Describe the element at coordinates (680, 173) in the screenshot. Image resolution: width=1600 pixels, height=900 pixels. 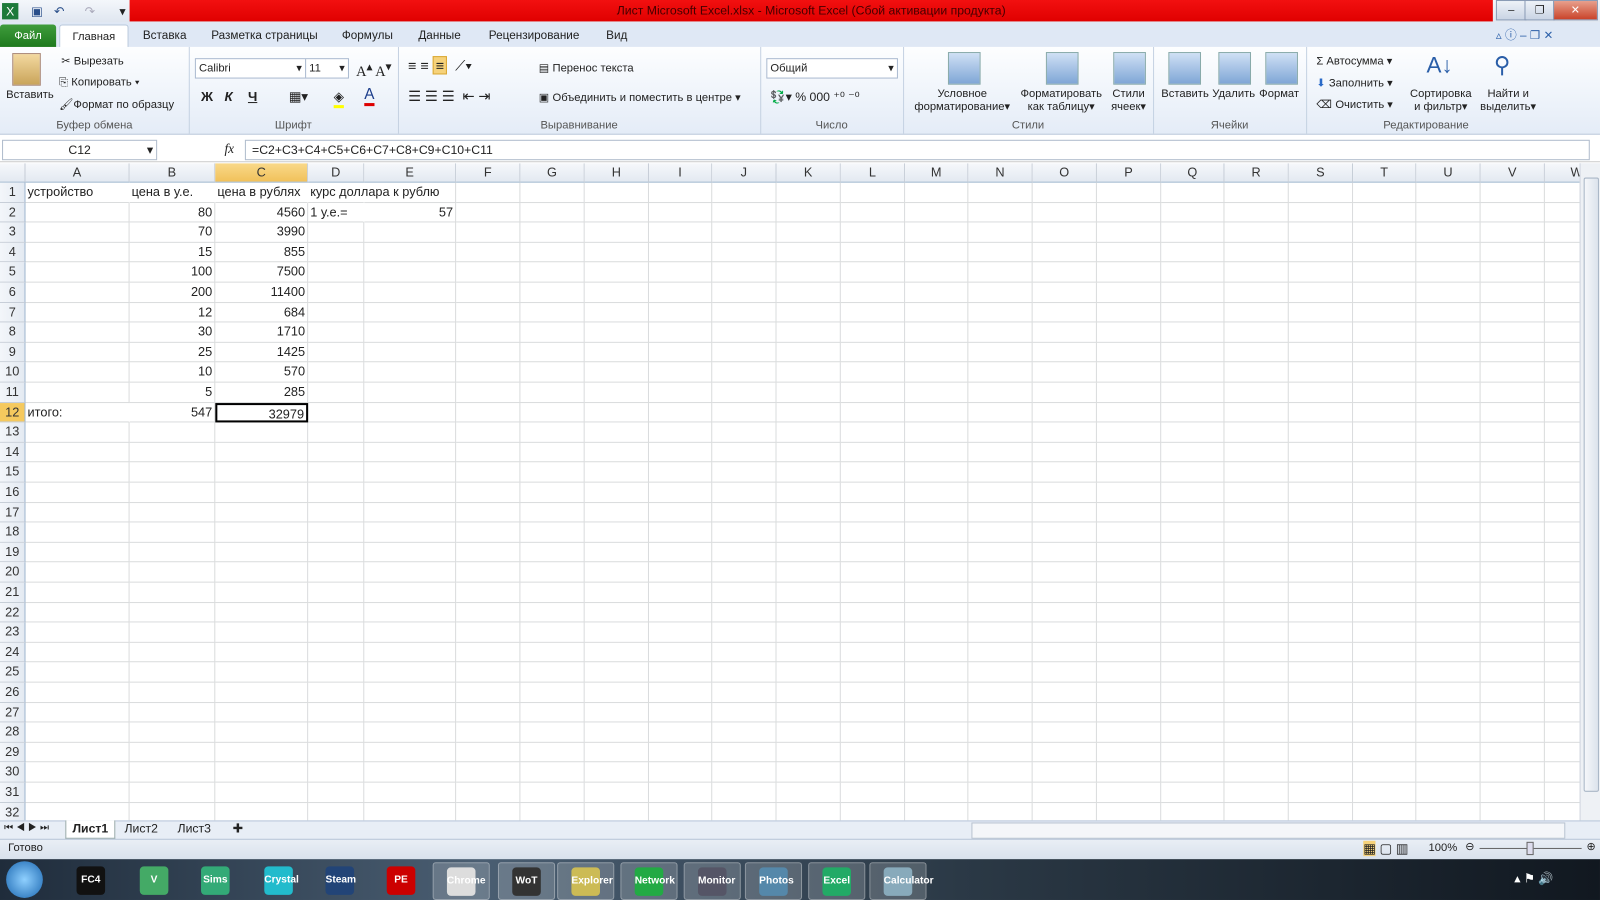
I see `column-header-I: I` at that location.